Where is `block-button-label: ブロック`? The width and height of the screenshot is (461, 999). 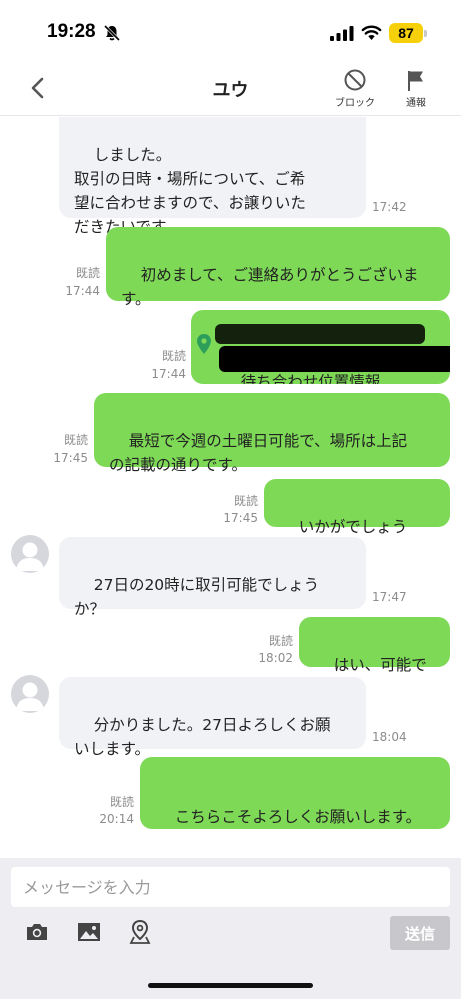
block-button-label: ブロック is located at coordinates (355, 103).